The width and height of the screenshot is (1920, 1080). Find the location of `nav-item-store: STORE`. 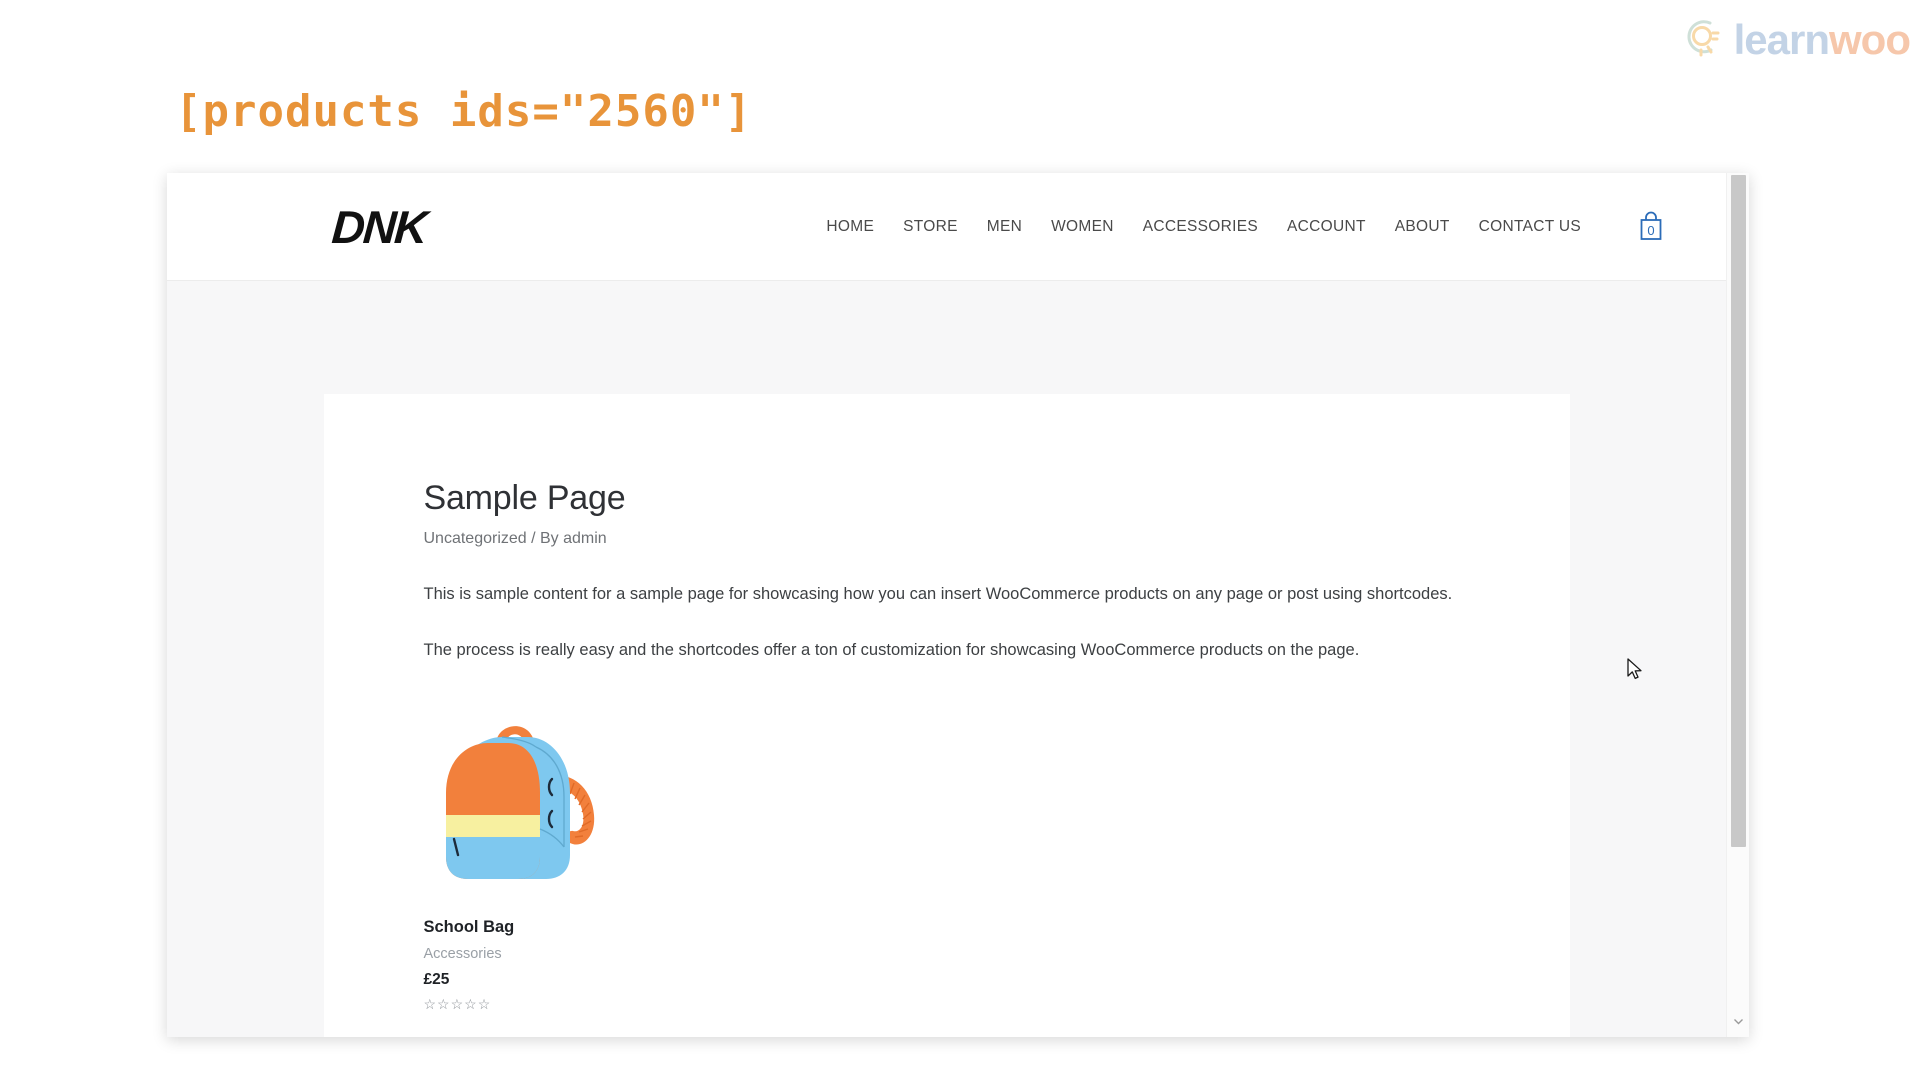

nav-item-store: STORE is located at coordinates (930, 227).